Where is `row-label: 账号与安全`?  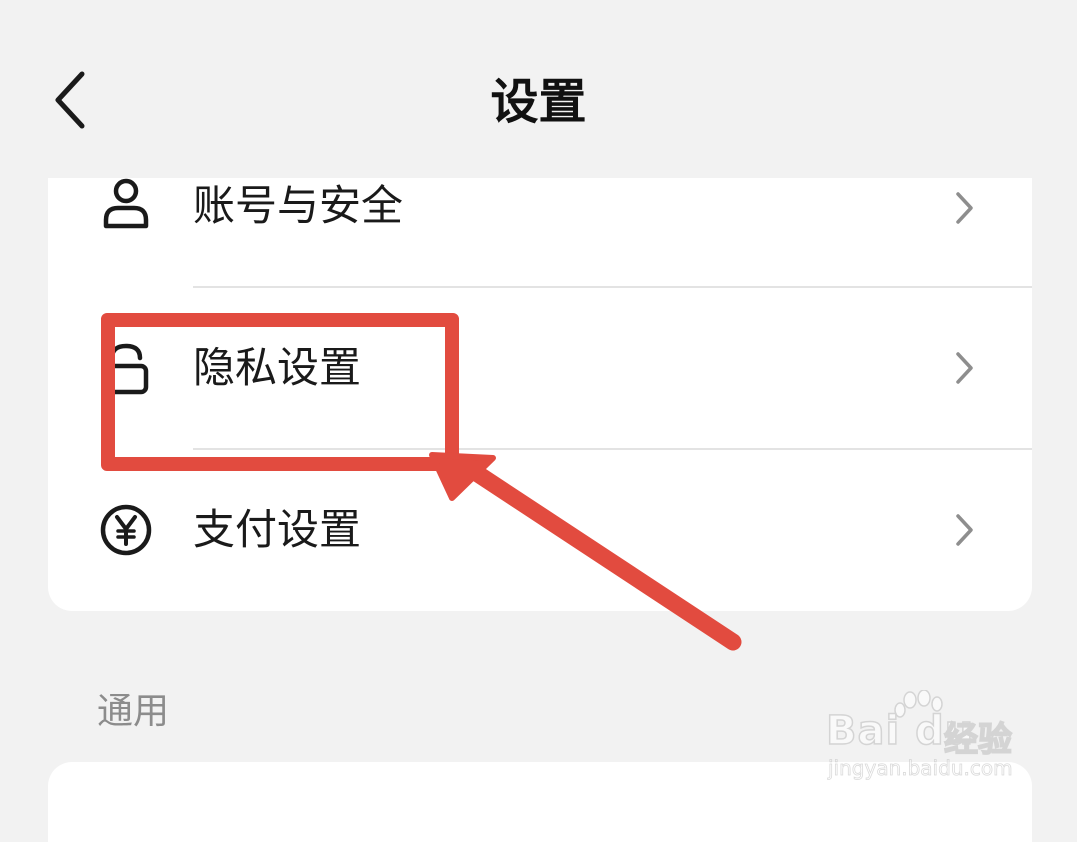
row-label: 账号与安全 is located at coordinates (298, 205).